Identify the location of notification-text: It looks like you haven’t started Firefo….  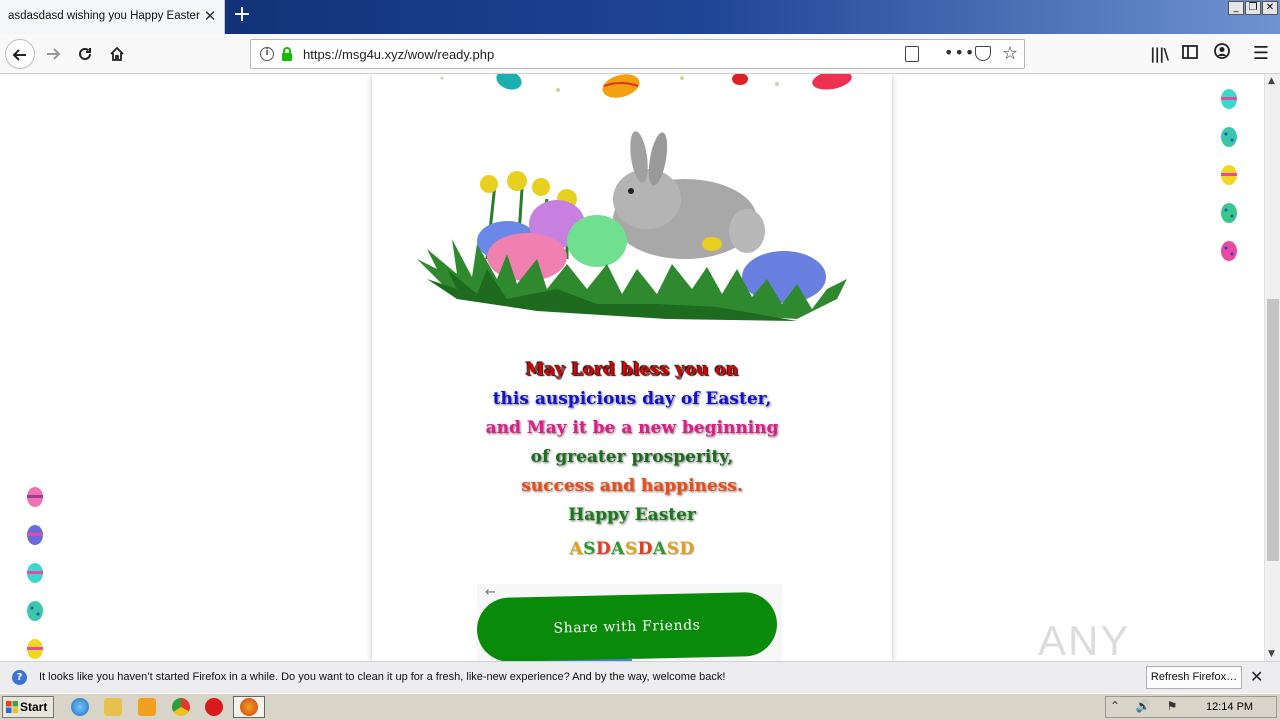
(382, 677).